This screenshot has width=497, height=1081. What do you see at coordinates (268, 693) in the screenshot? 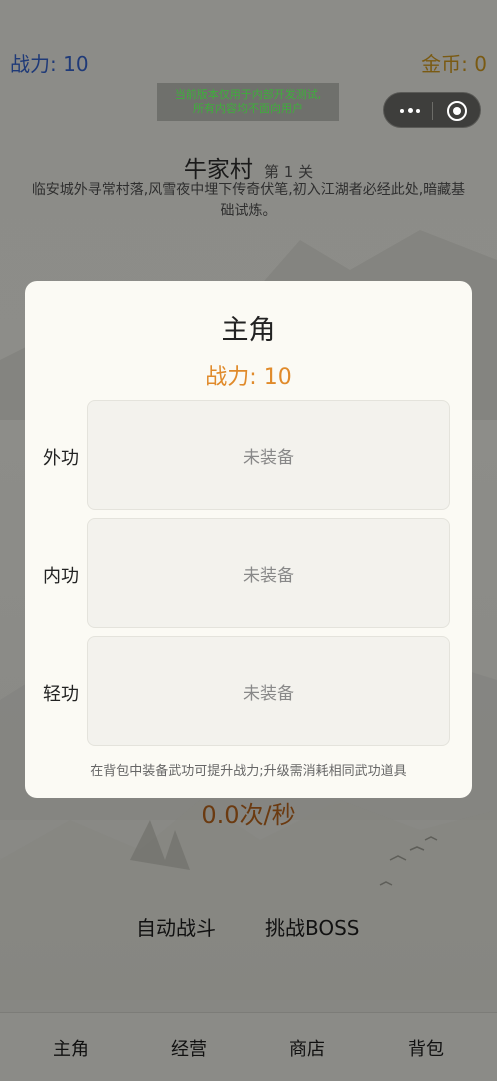
I see `slot-value-light: 未装备` at bounding box center [268, 693].